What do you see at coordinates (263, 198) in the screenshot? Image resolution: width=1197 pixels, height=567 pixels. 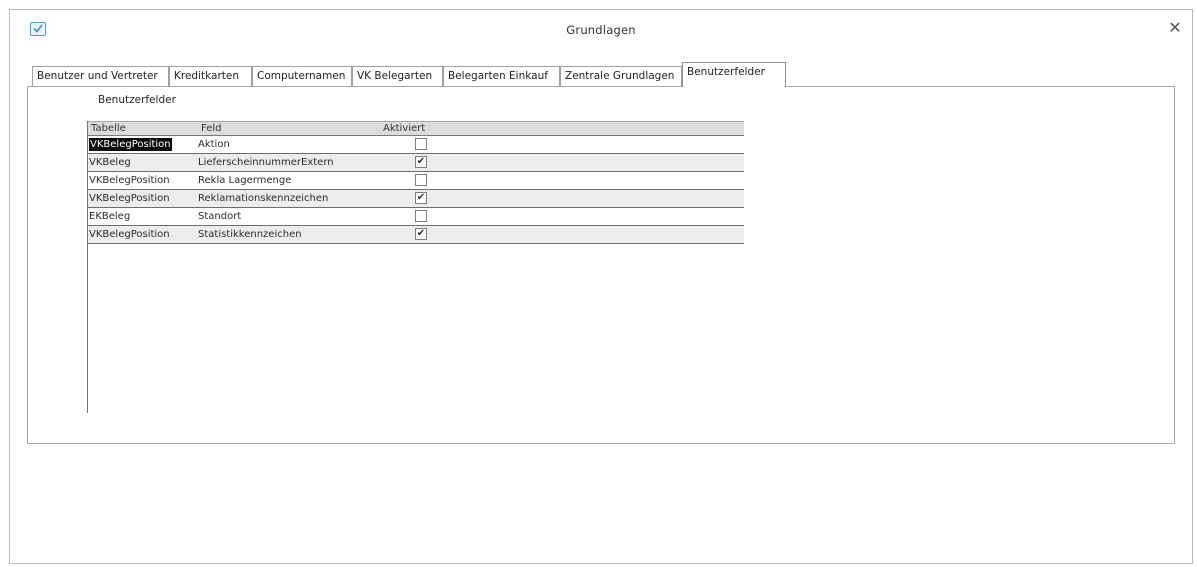 I see `cell-feld: Reklamationskennzeichen` at bounding box center [263, 198].